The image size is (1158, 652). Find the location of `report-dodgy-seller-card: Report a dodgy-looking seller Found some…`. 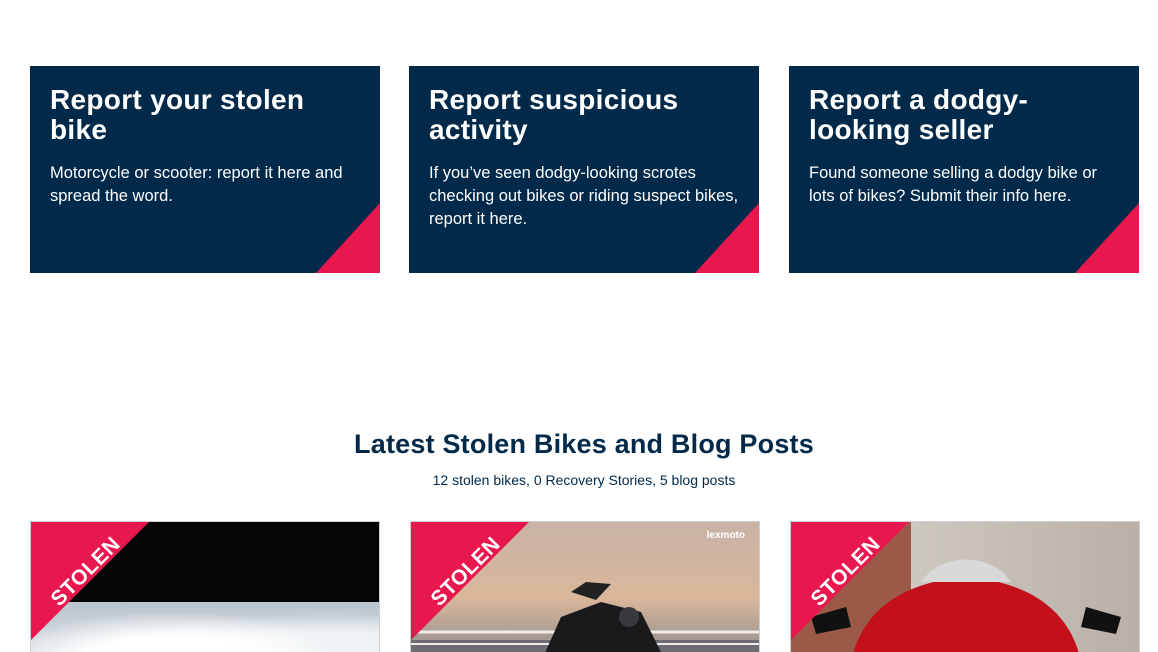

report-dodgy-seller-card: Report a dodgy-looking seller Found some… is located at coordinates (964, 169).